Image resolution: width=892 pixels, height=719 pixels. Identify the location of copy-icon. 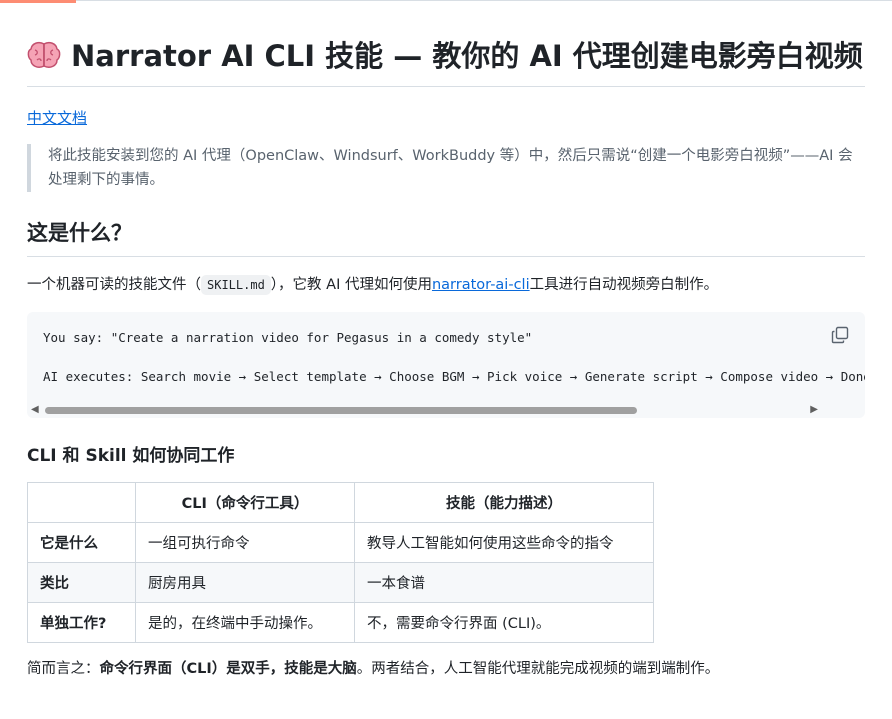
(840, 335).